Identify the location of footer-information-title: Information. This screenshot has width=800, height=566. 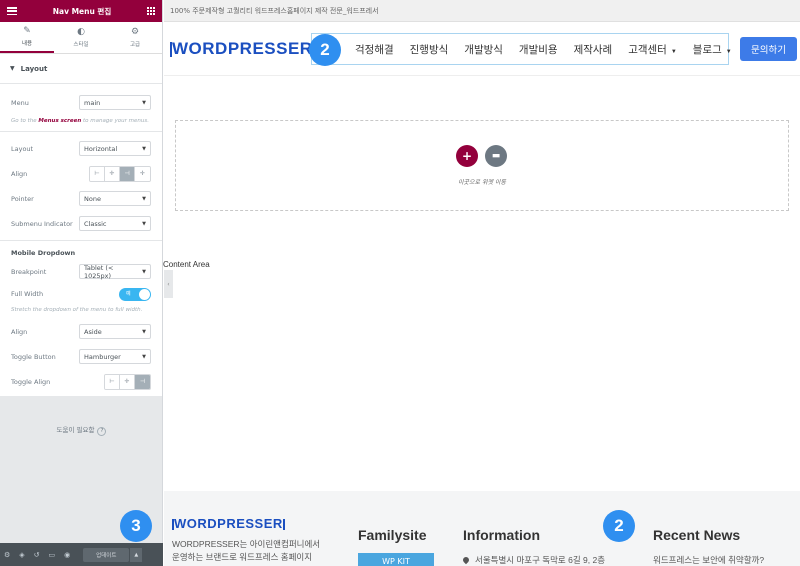
(501, 535).